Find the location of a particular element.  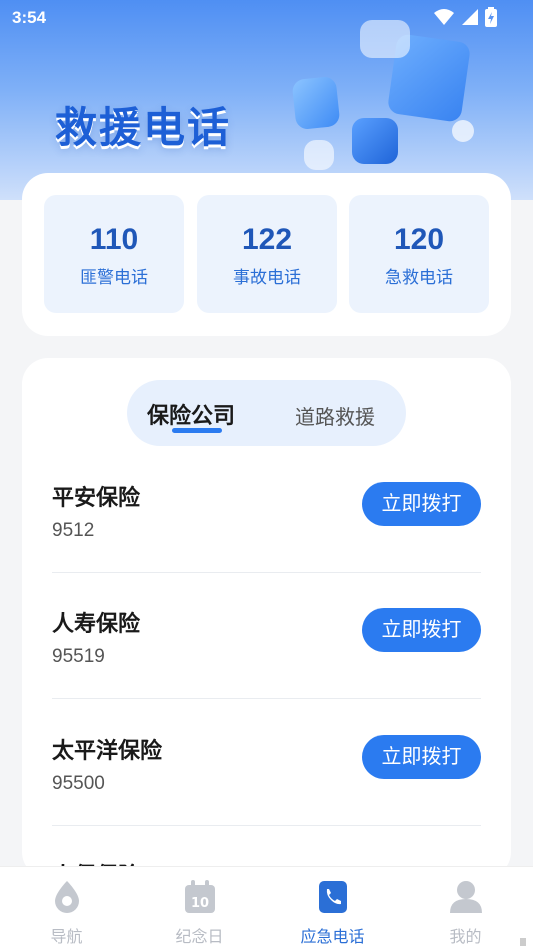

user-icon is located at coordinates (465, 897).